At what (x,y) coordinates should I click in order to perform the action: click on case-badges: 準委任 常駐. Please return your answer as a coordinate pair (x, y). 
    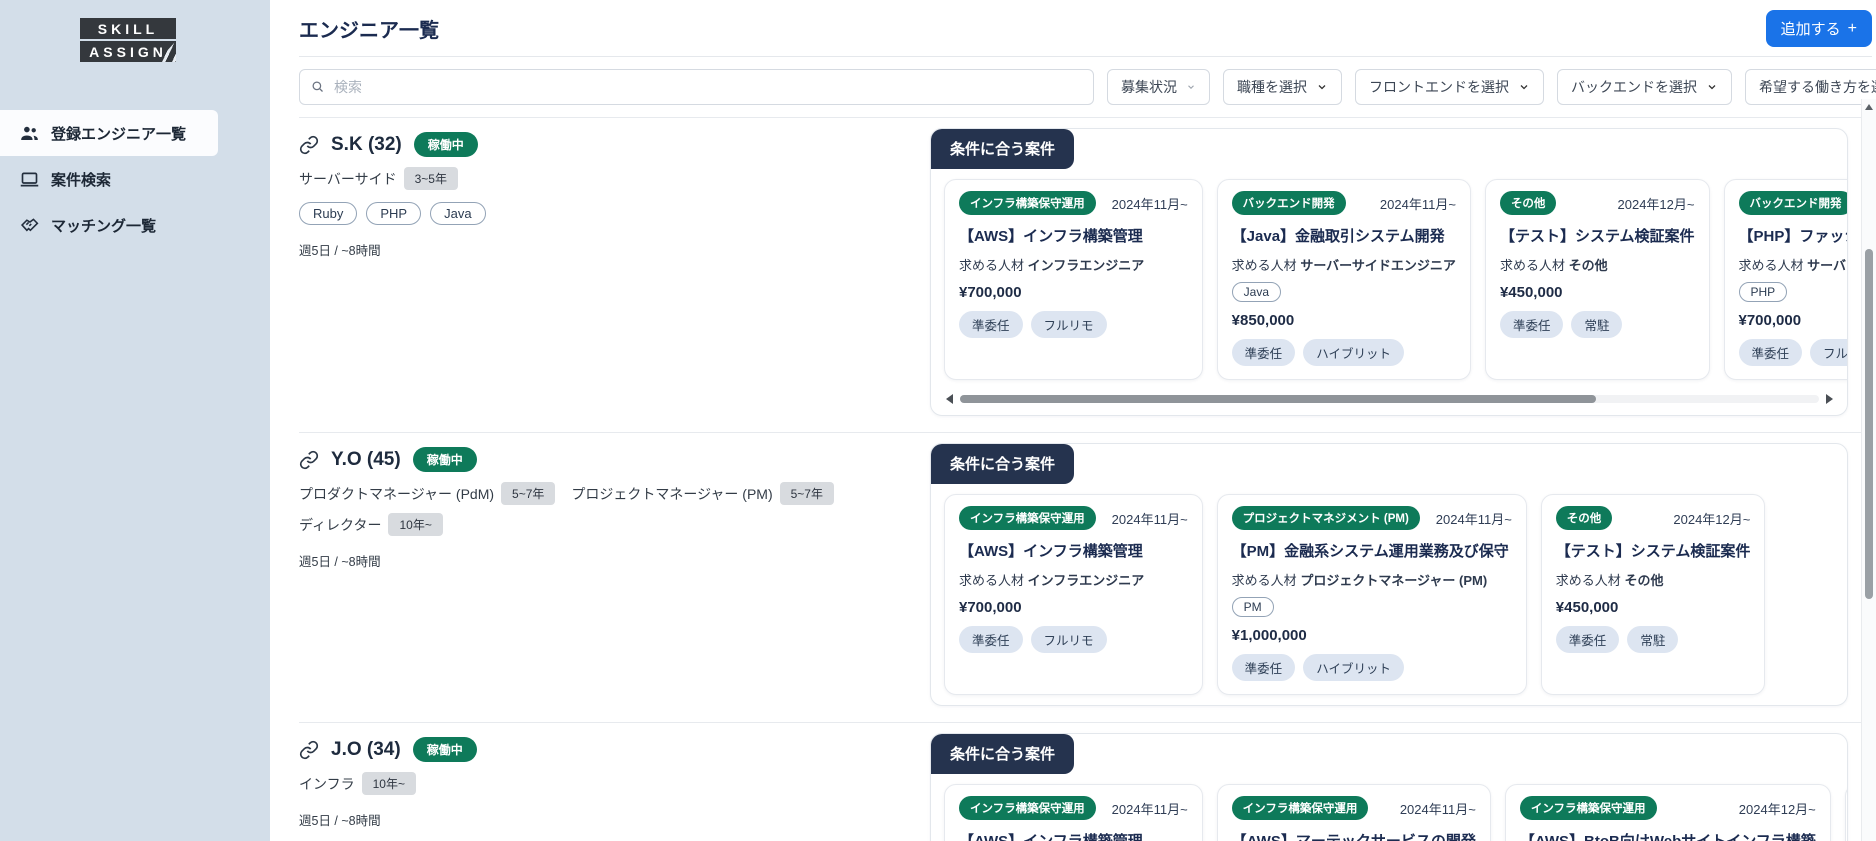
    Looking at the image, I should click on (1653, 639).